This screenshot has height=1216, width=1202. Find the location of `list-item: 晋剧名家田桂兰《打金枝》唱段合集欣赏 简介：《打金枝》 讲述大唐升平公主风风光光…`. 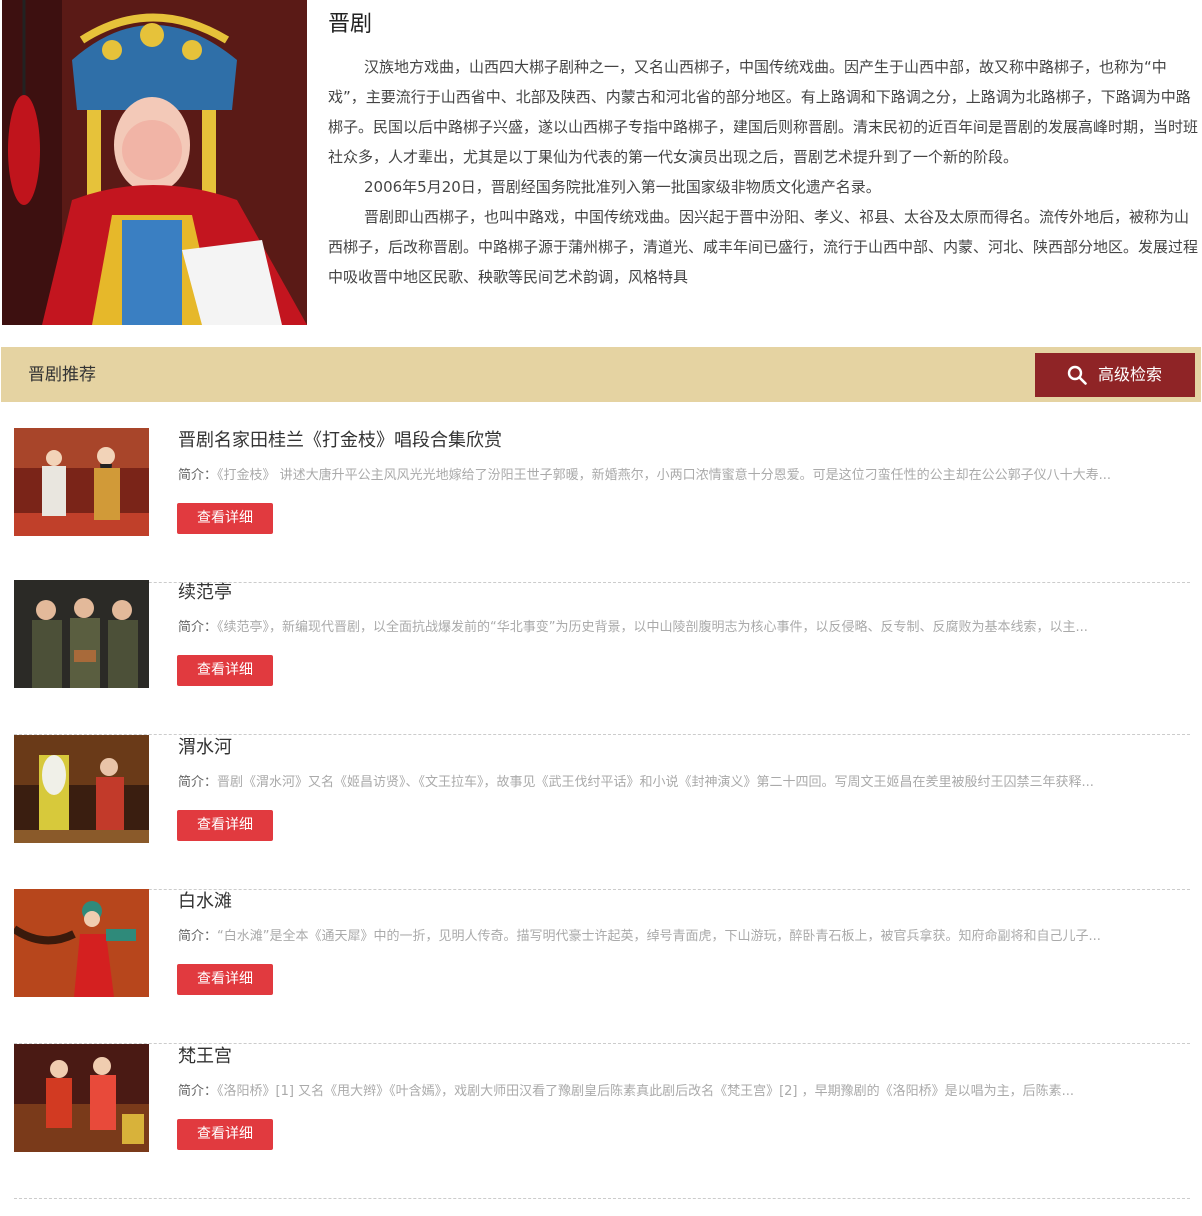

list-item: 晋剧名家田桂兰《打金枝》唱段合集欣赏 简介：《打金枝》 讲述大唐升平公主风风光光… is located at coordinates (602, 505).